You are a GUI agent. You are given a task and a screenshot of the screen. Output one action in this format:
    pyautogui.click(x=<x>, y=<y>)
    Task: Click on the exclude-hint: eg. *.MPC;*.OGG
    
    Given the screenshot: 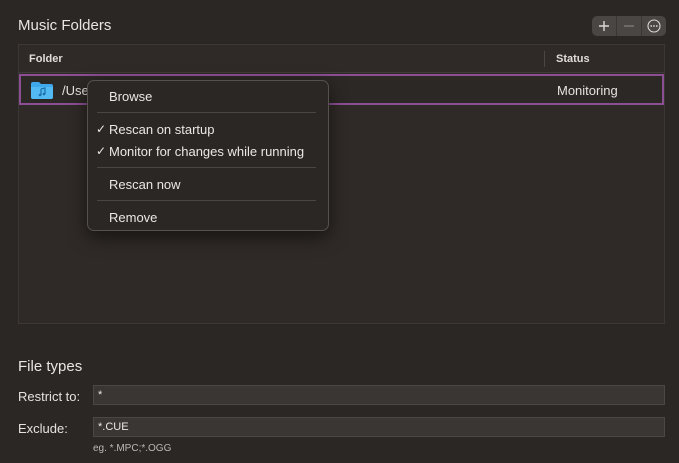 What is the action you would take?
    pyautogui.click(x=132, y=448)
    